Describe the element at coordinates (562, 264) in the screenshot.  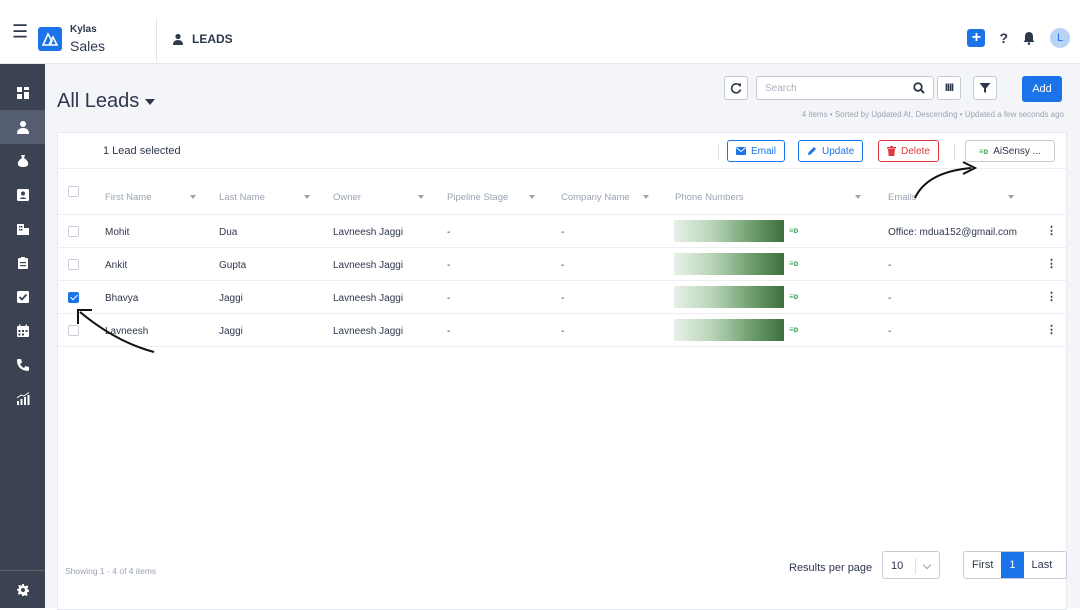
I see `table-row: Ankit Gupta Lavneesh Jaggi - - ≡ᴅ - ⋮` at that location.